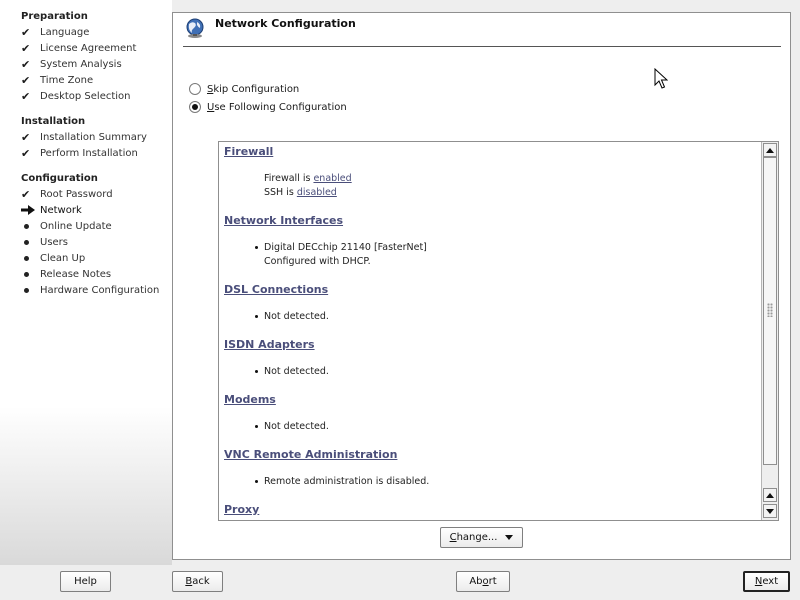 This screenshot has width=800, height=600. I want to click on firewall-enable-link: enabled, so click(332, 178).